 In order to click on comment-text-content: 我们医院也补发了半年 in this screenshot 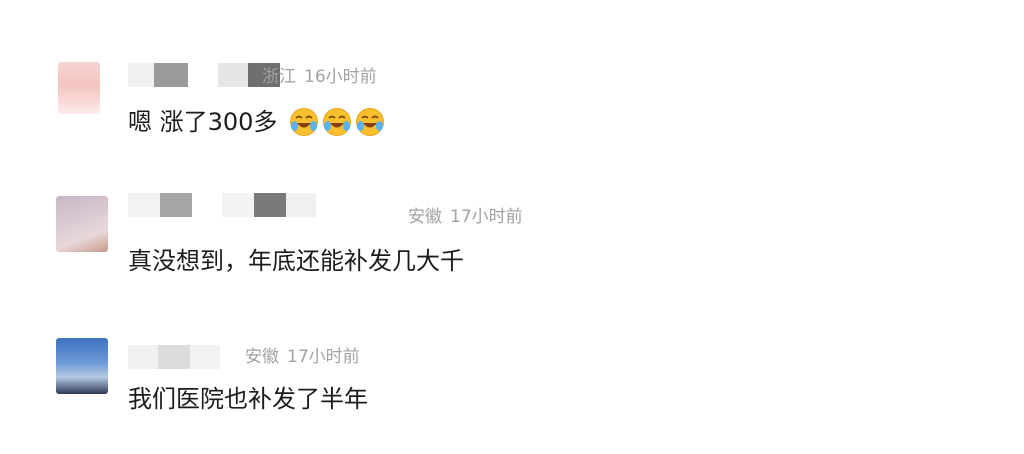, I will do `click(248, 399)`.